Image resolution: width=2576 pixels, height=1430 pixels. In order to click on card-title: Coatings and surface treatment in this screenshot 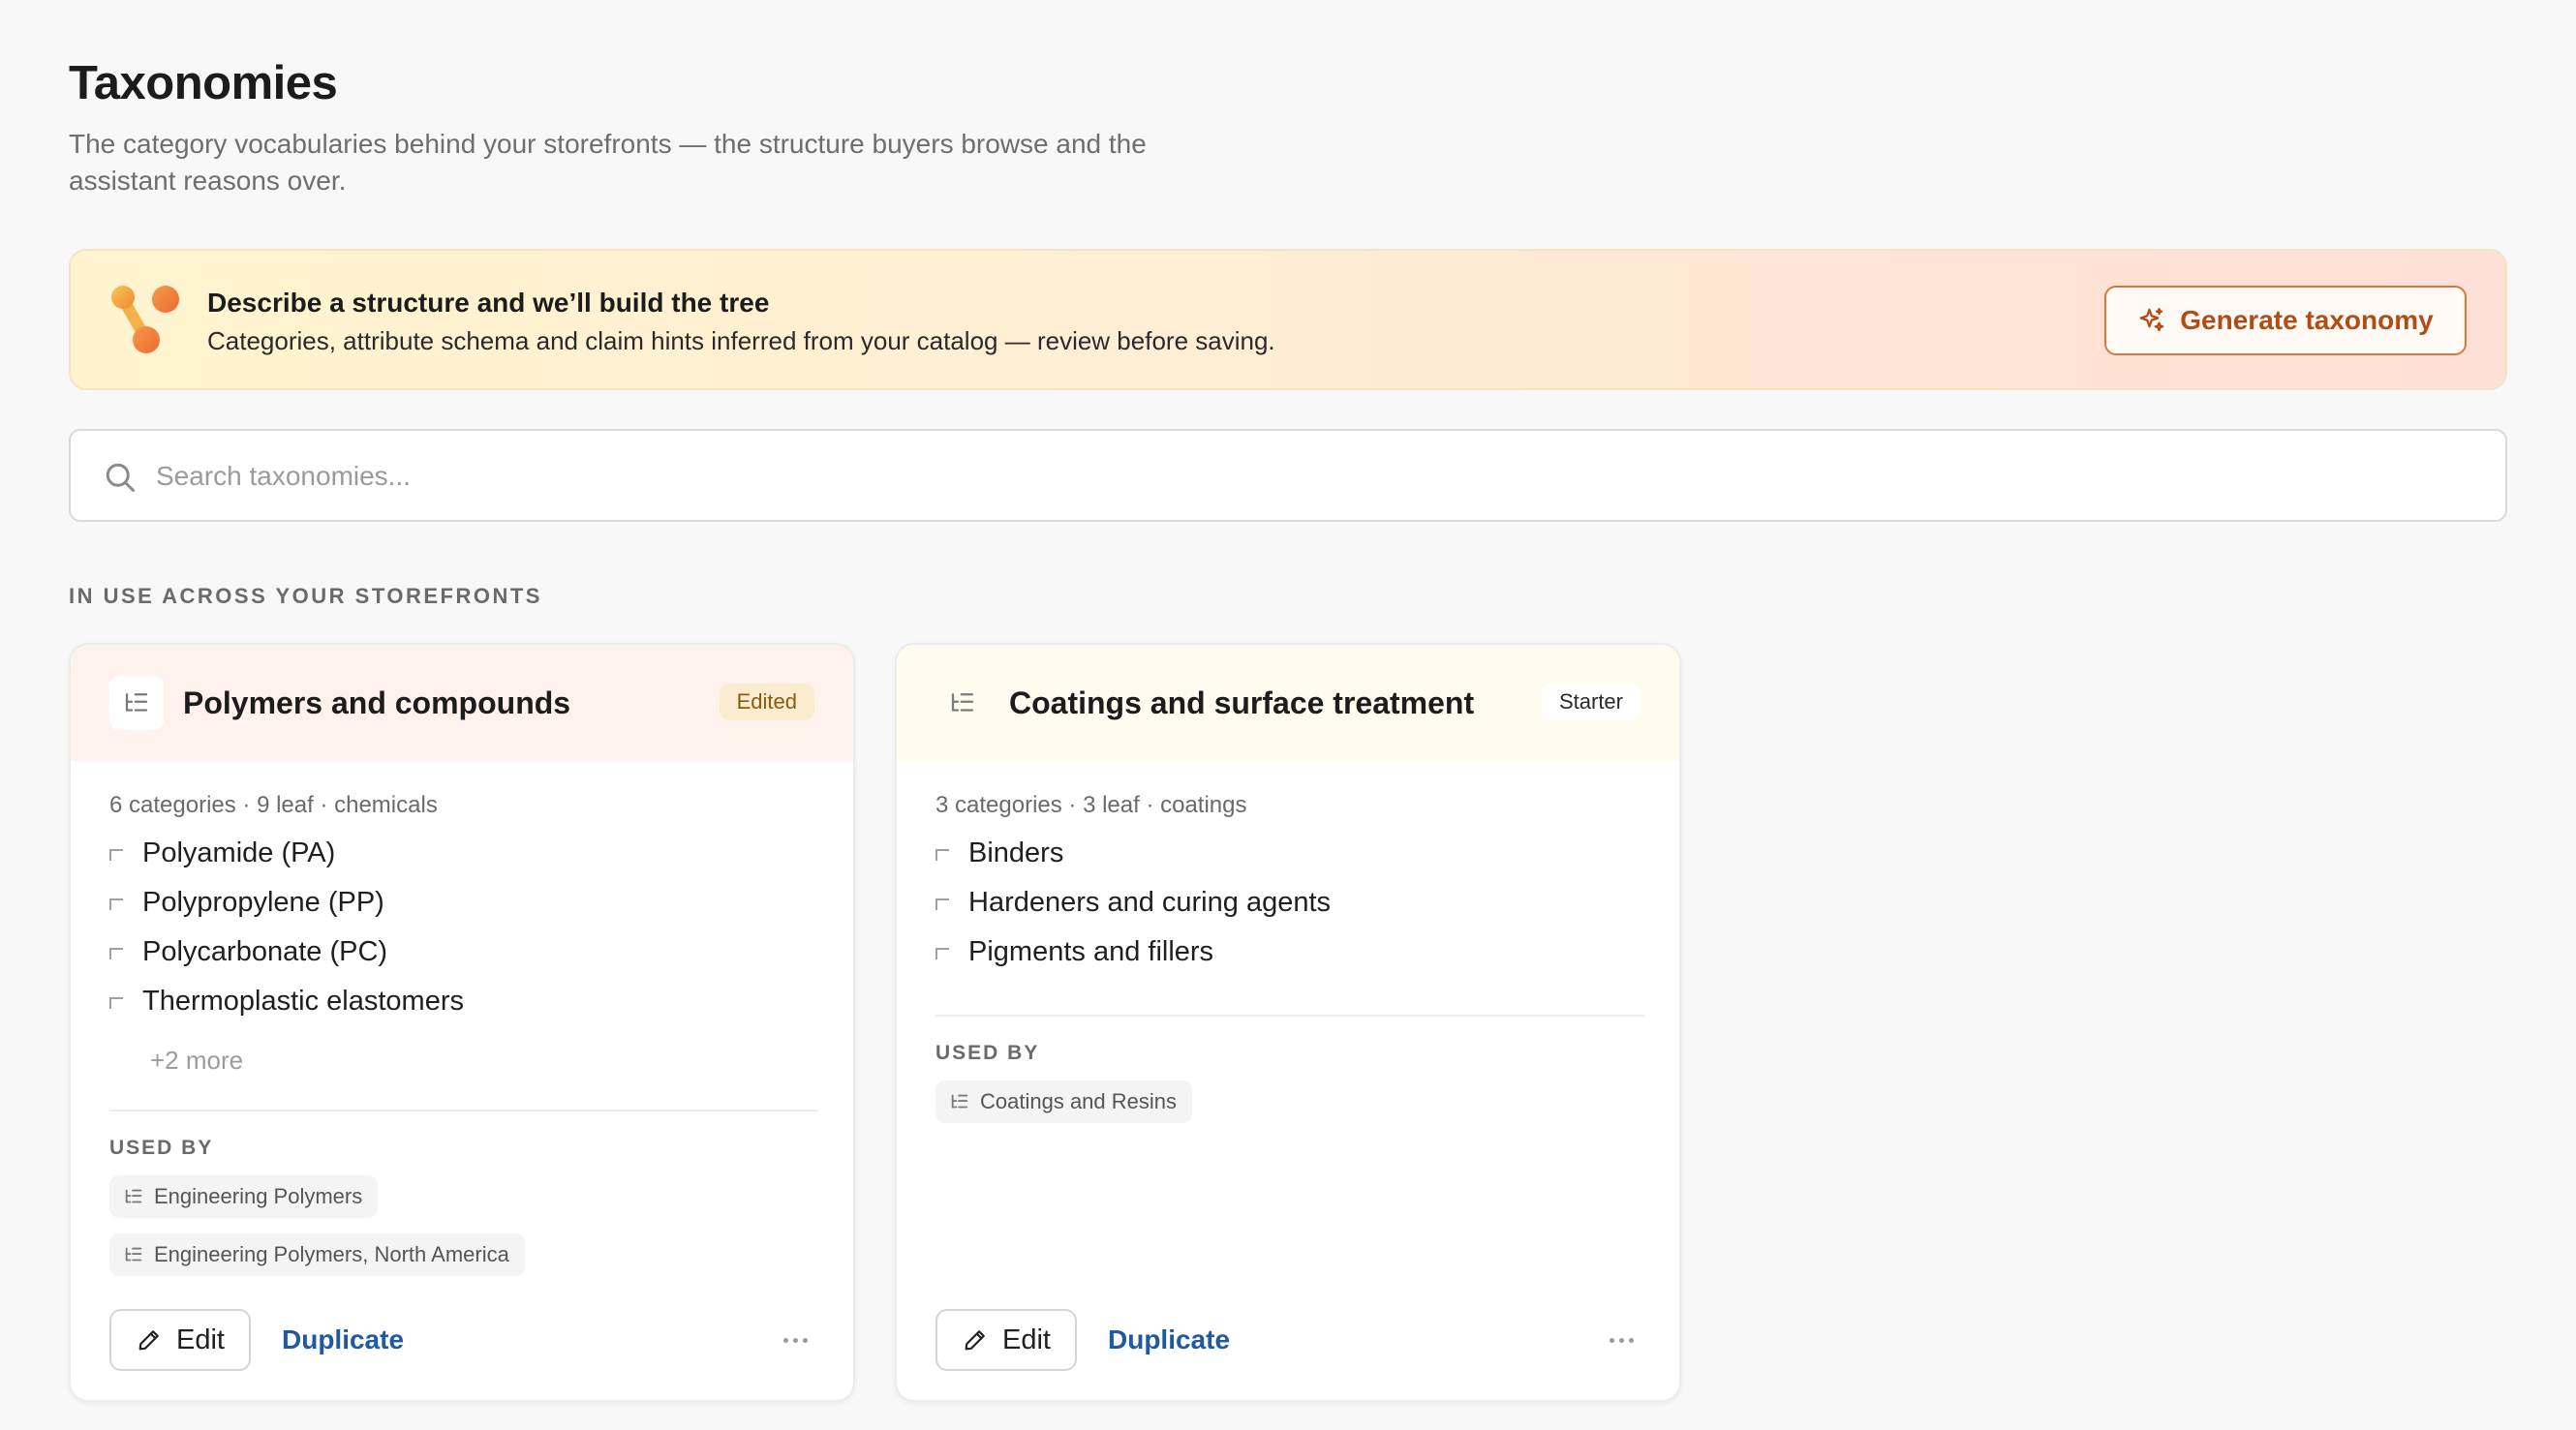, I will do `click(1242, 702)`.